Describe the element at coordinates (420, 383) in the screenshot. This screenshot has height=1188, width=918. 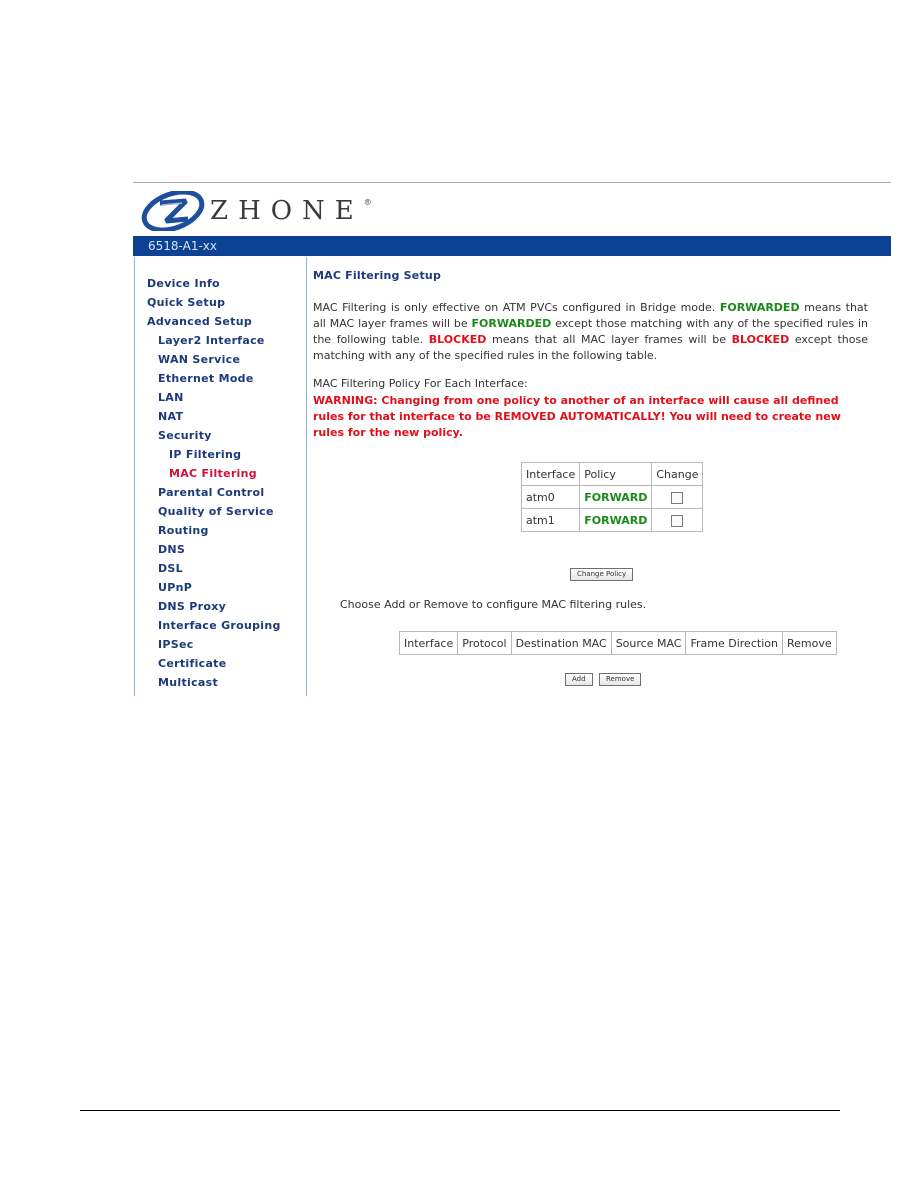
I see `policy-label: MAC Filtering Policy For Each Interface:` at that location.